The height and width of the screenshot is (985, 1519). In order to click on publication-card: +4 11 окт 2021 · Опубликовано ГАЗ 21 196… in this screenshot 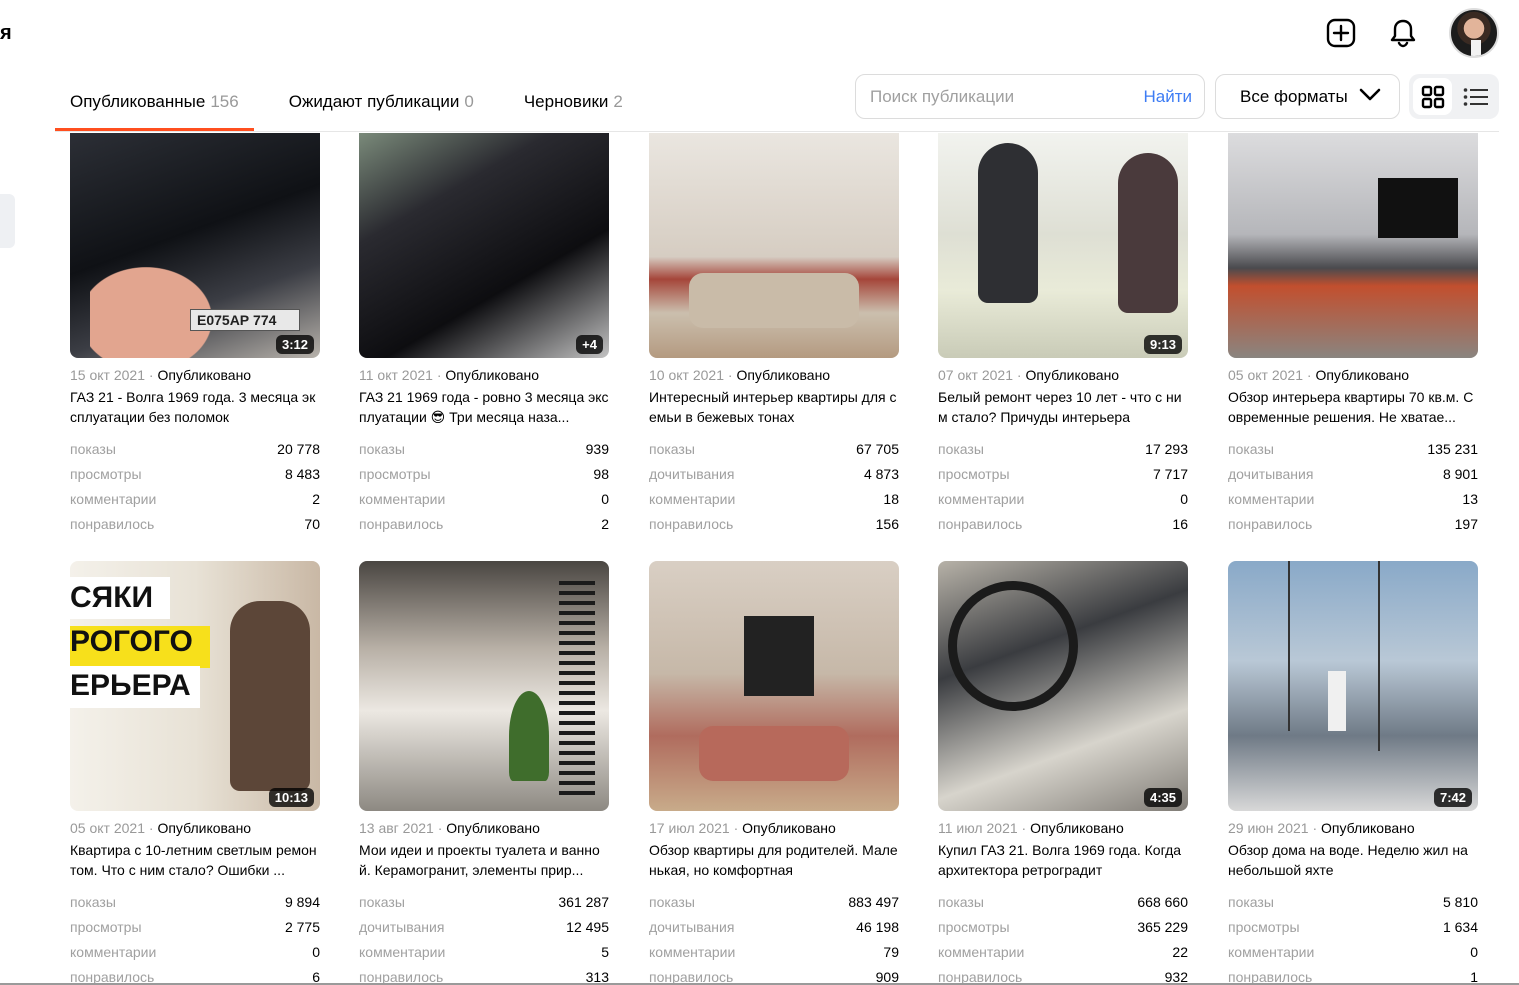, I will do `click(484, 335)`.